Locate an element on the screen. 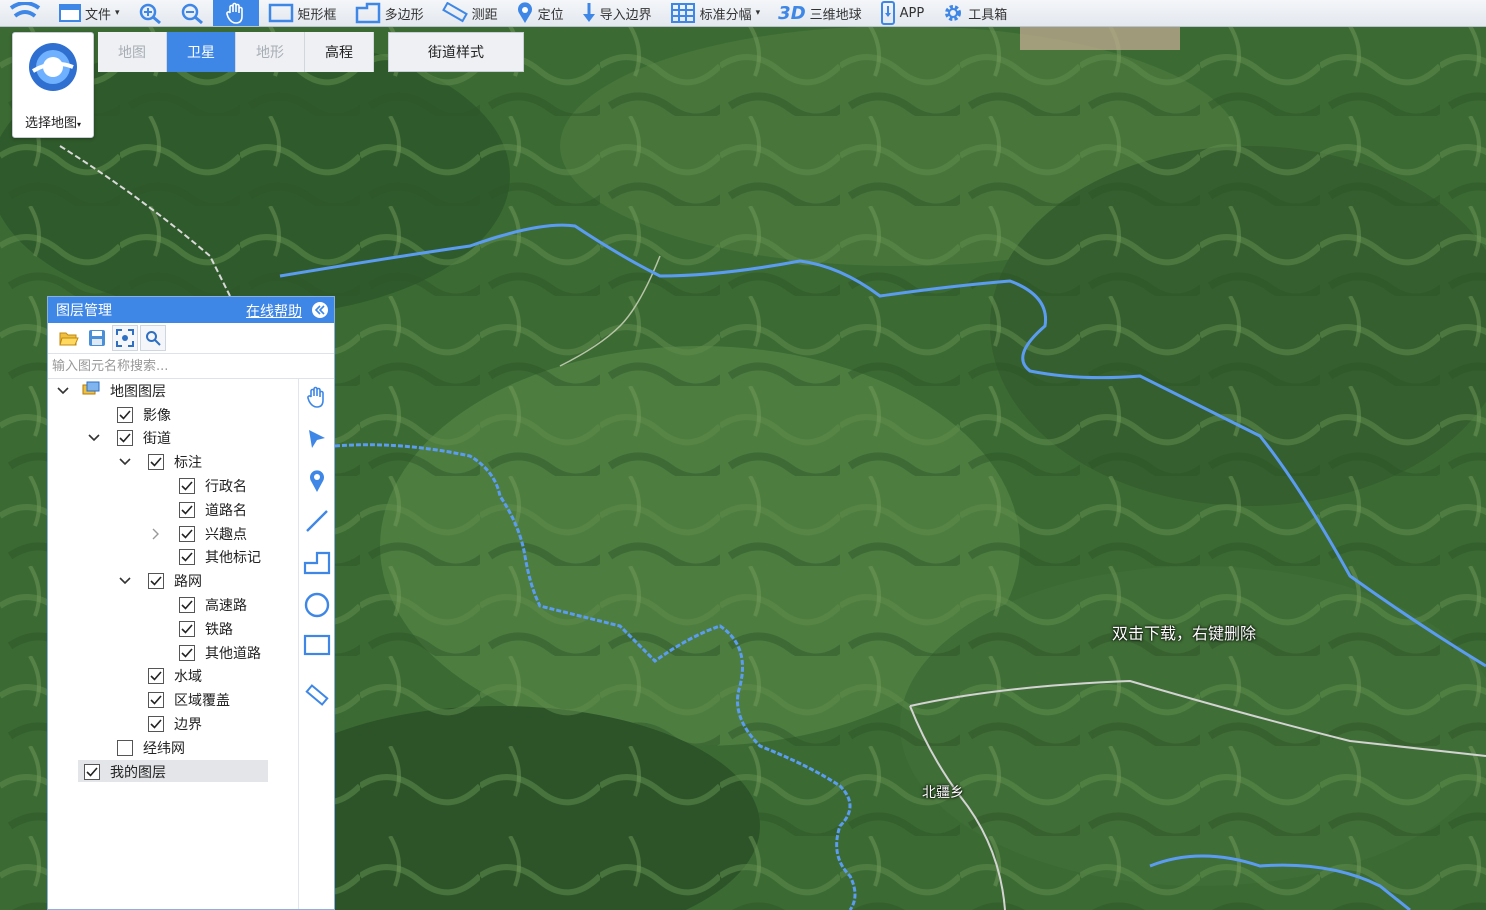 The image size is (1486, 910). map-chooser-button: 选择地图▾ is located at coordinates (53, 85).